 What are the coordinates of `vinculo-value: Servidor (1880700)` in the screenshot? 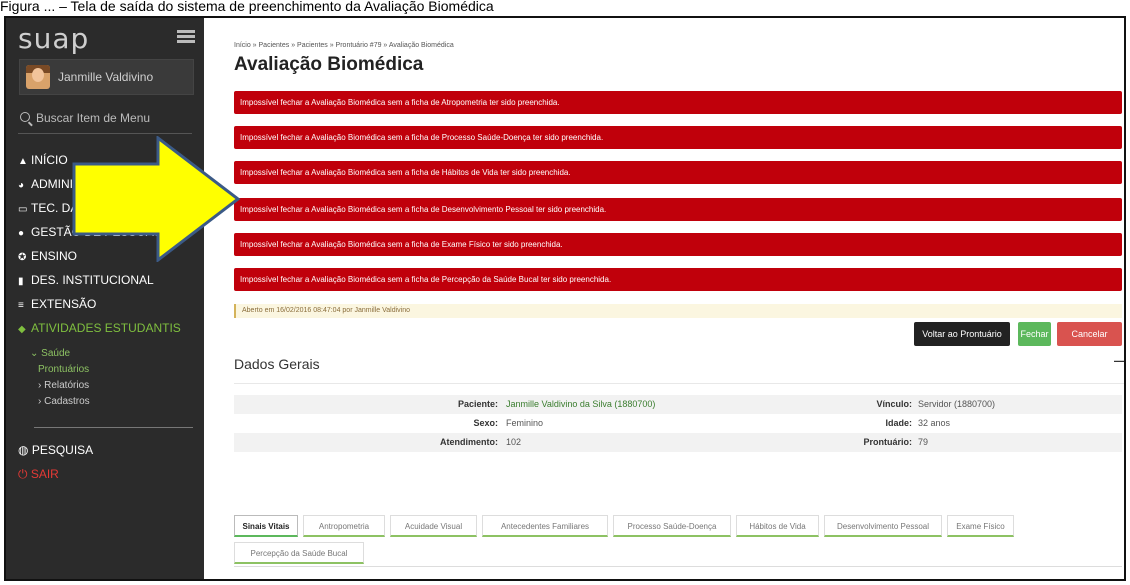 It's located at (957, 404).